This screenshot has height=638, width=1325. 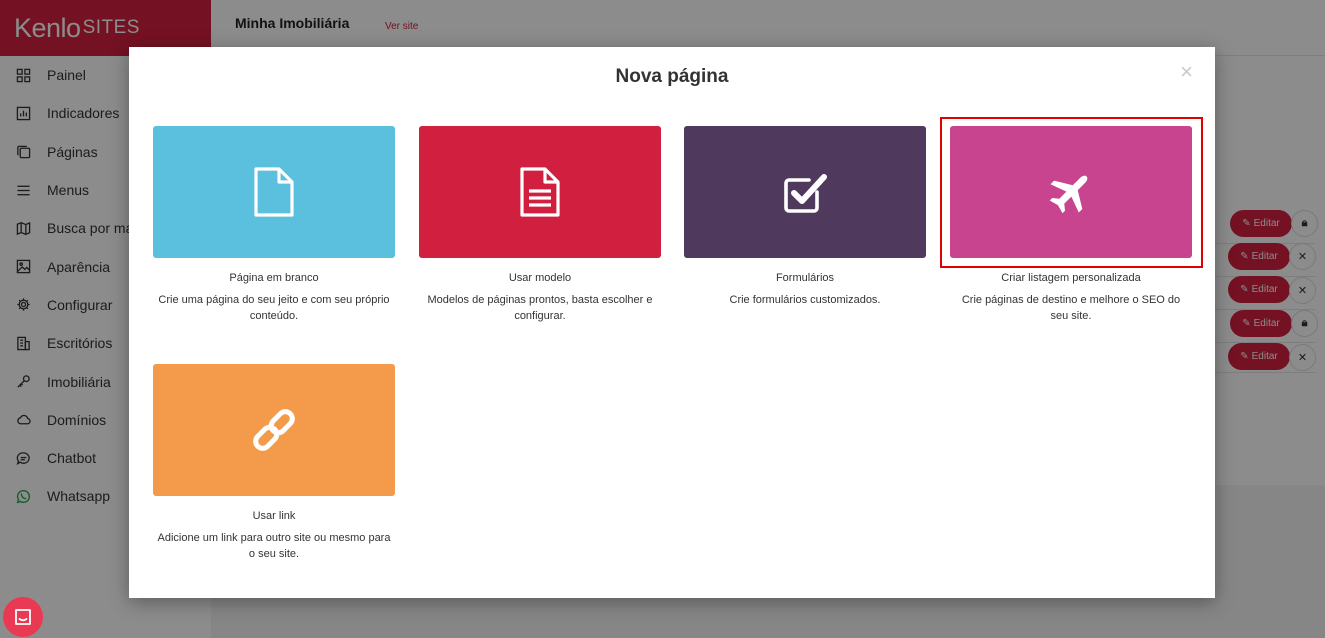 I want to click on modal-title: Nova página, so click(x=672, y=76).